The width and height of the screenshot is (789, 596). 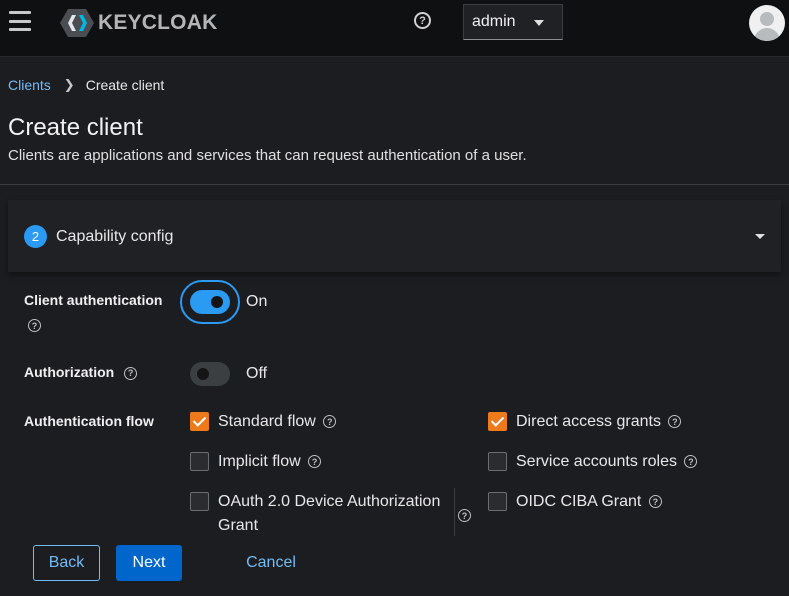 What do you see at coordinates (588, 421) in the screenshot?
I see `direct-access-grants-label-text: Direct access grants` at bounding box center [588, 421].